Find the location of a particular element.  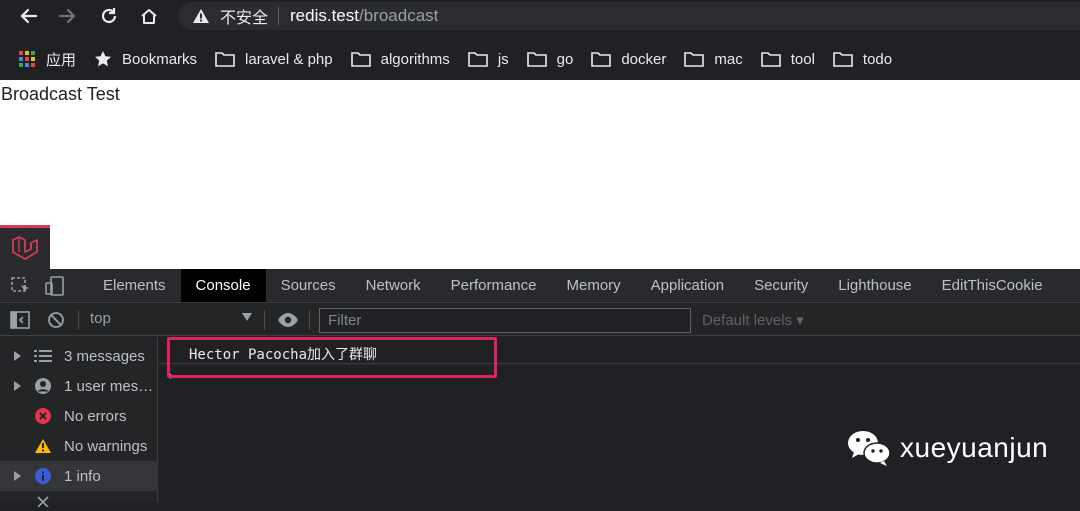

bookmarks-shortcut: Bookmarks is located at coordinates (145, 59).